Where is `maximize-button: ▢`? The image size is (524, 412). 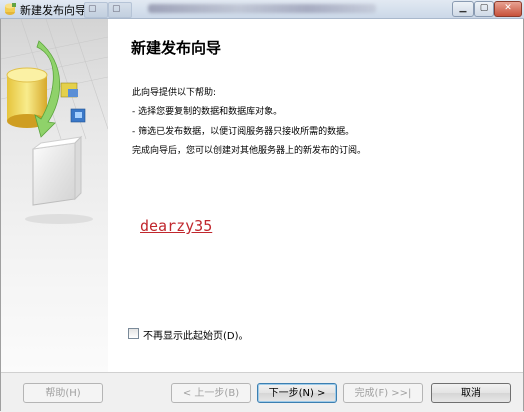 maximize-button: ▢ is located at coordinates (484, 9).